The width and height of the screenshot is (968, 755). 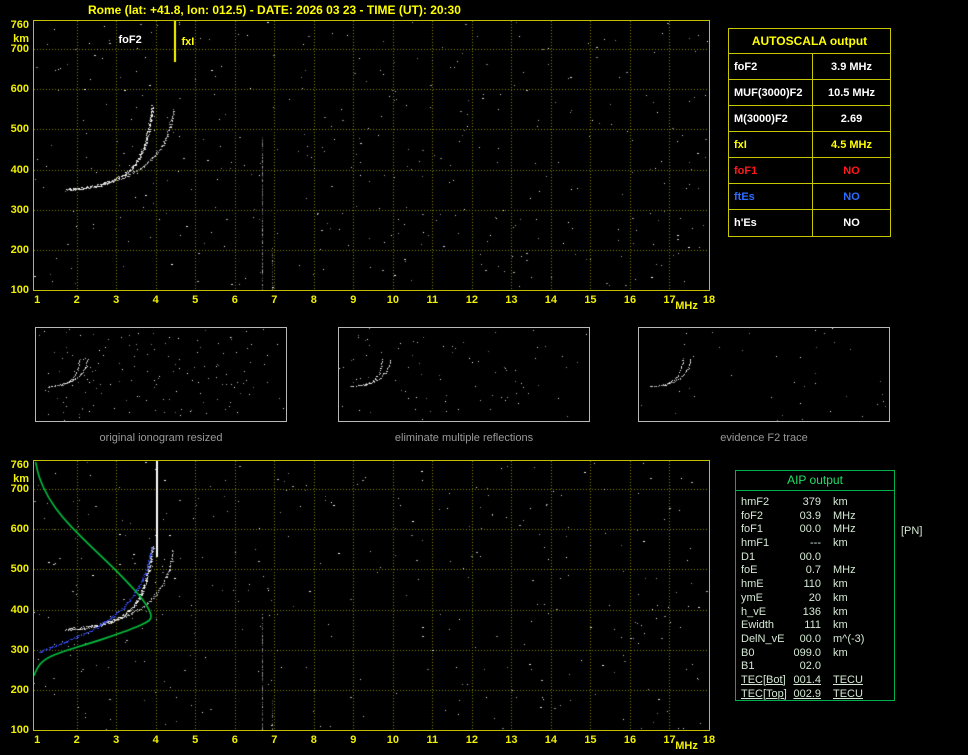 What do you see at coordinates (432, 300) in the screenshot?
I see `x-tick-label: 11` at bounding box center [432, 300].